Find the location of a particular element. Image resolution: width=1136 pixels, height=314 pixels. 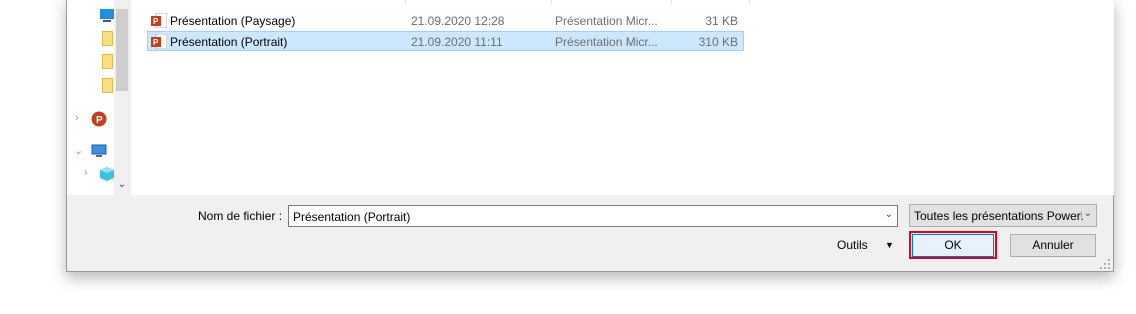

filetype-select: Toutes les présentations PowerP ⌄ is located at coordinates (1003, 215).